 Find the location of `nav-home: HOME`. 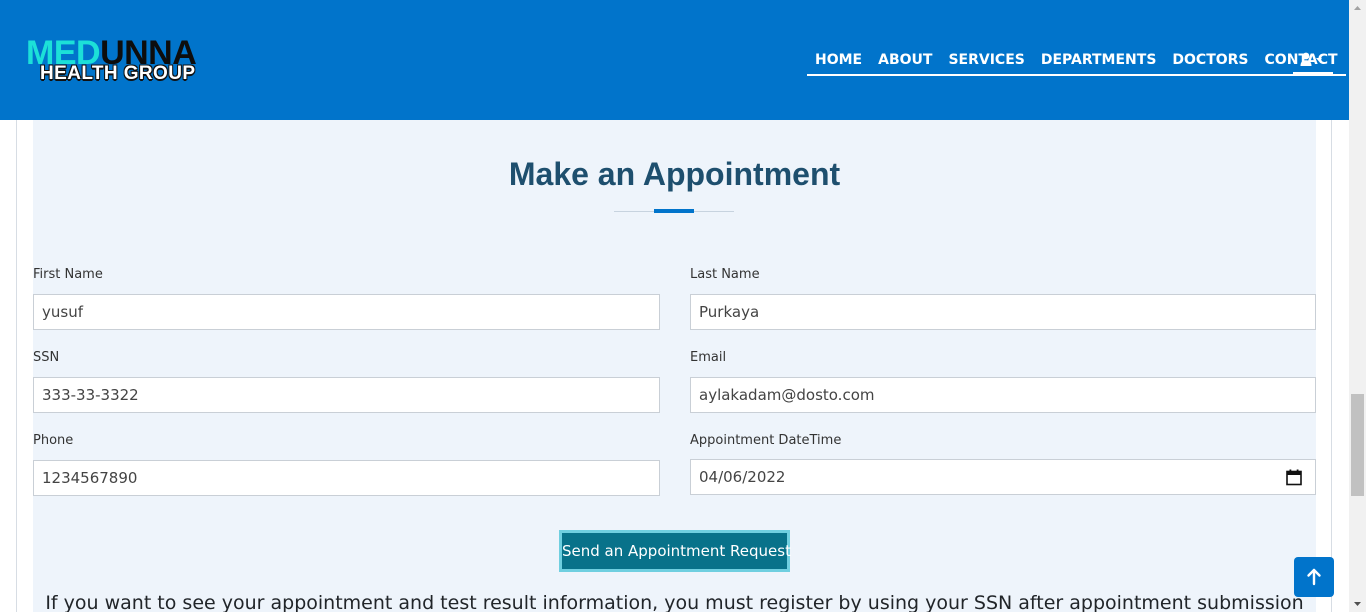

nav-home: HOME is located at coordinates (838, 60).